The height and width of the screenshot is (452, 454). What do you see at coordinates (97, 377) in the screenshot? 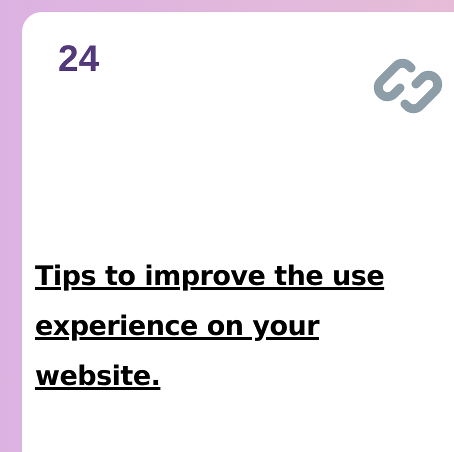
I see `article-title-link: website.` at bounding box center [97, 377].